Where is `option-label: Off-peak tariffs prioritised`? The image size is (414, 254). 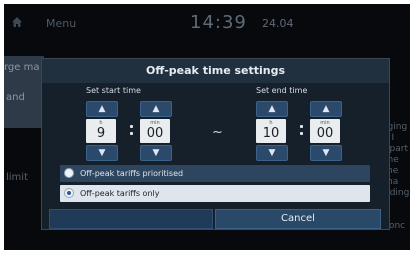
option-label: Off-peak tariffs prioritised is located at coordinates (132, 173).